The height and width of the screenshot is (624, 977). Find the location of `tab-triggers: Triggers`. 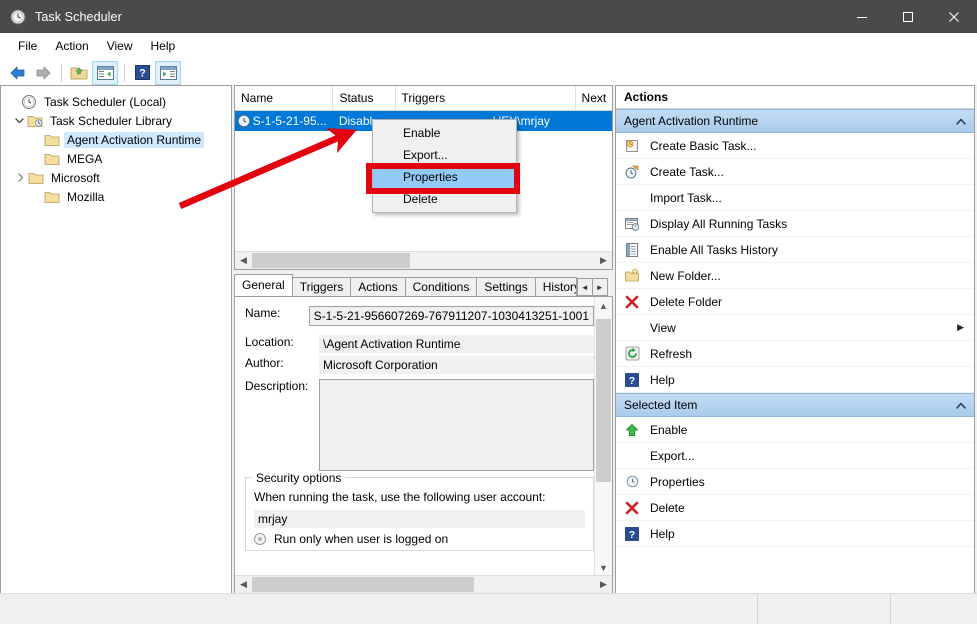

tab-triggers: Triggers is located at coordinates (321, 286).